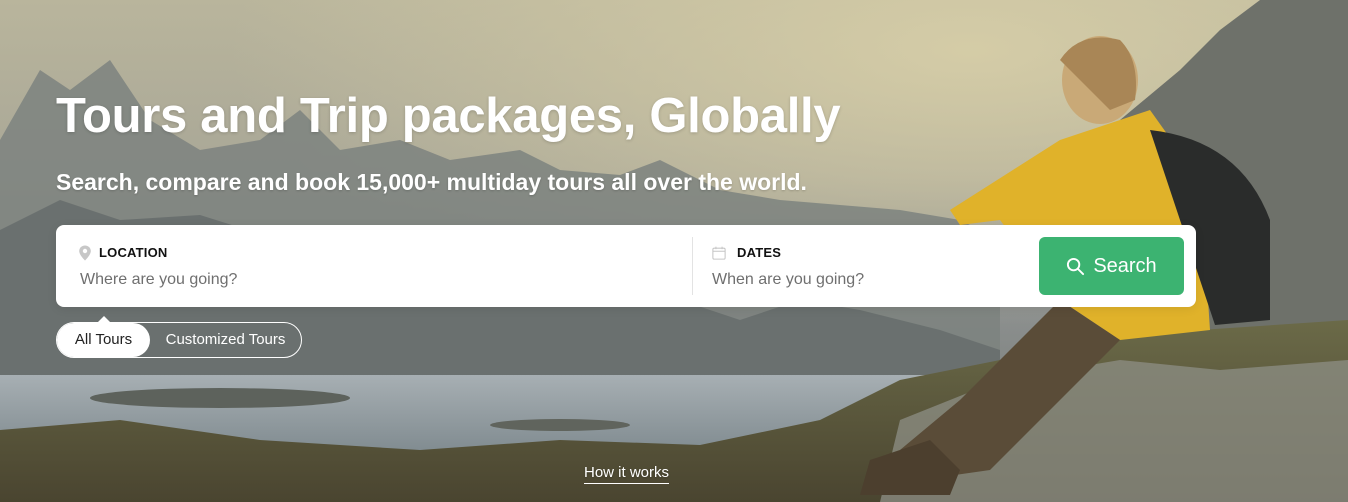 The image size is (1348, 502). Describe the element at coordinates (858, 266) in the screenshot. I see `dates-field: DATES` at that location.